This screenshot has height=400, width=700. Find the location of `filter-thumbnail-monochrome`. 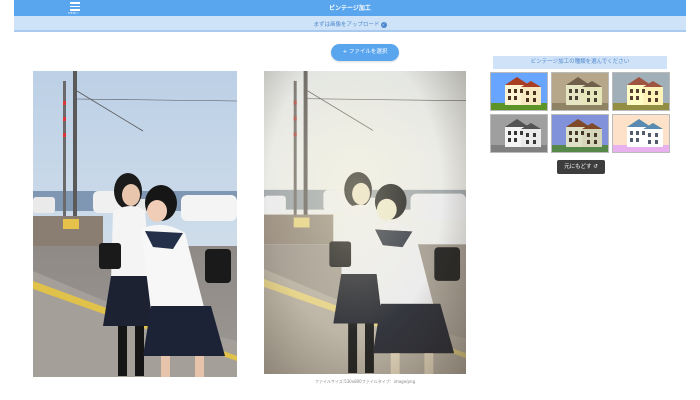

filter-thumbnail-monochrome is located at coordinates (519, 133).